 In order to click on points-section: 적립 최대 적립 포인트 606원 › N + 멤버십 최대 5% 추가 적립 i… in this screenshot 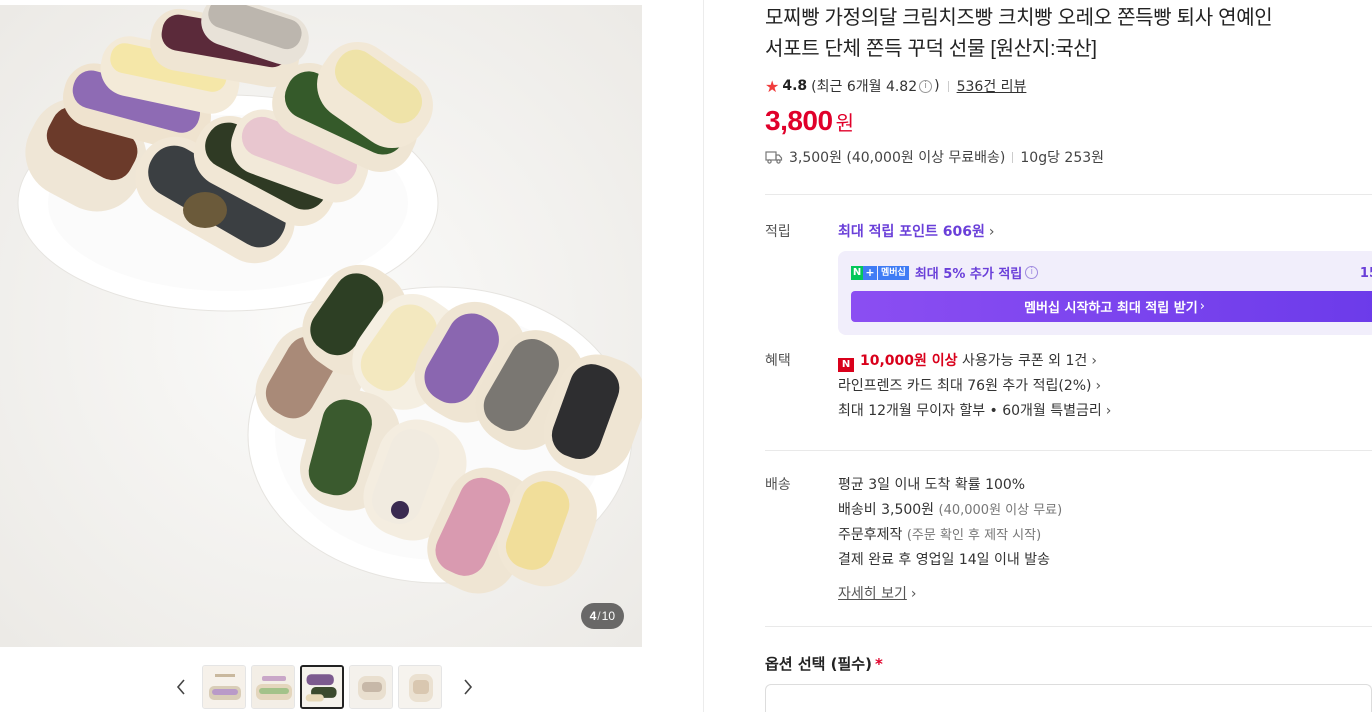, I will do `click(1068, 278)`.